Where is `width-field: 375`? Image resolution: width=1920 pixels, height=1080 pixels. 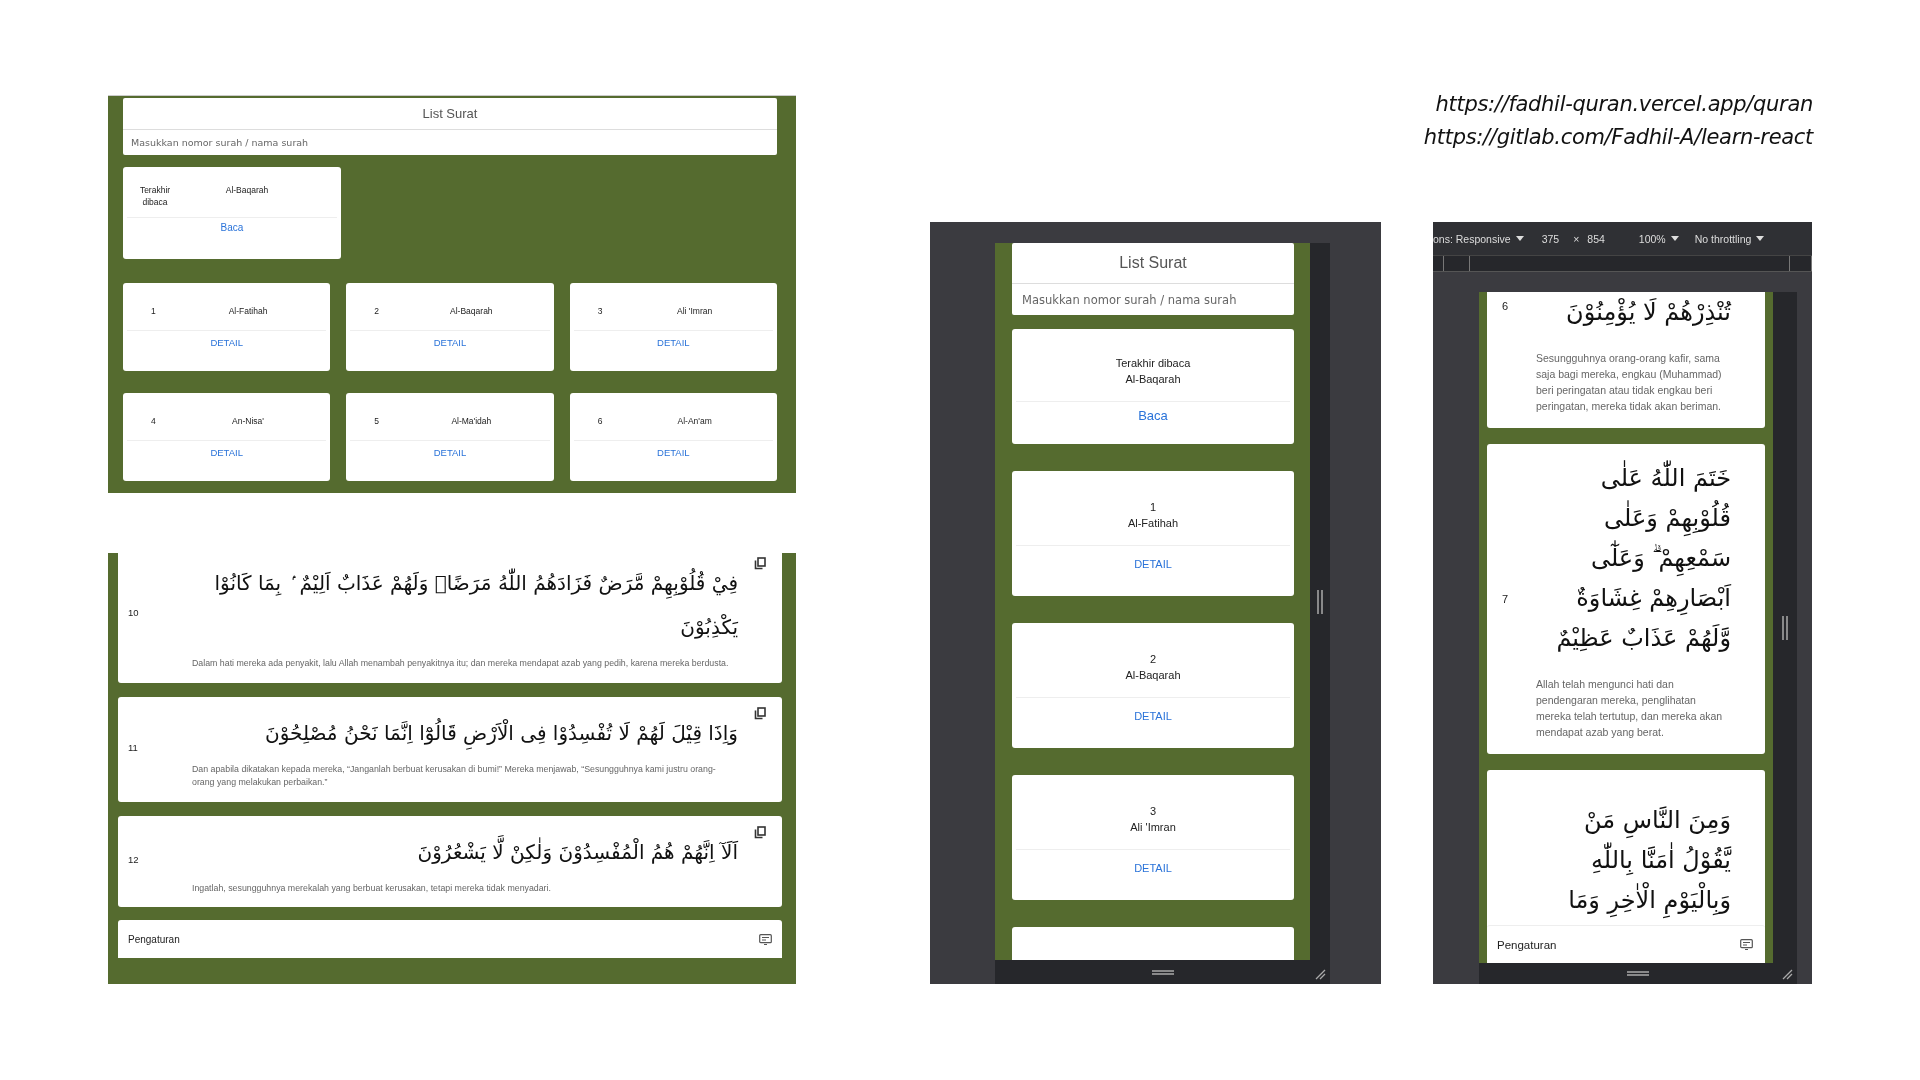 width-field: 375 is located at coordinates (1550, 238).